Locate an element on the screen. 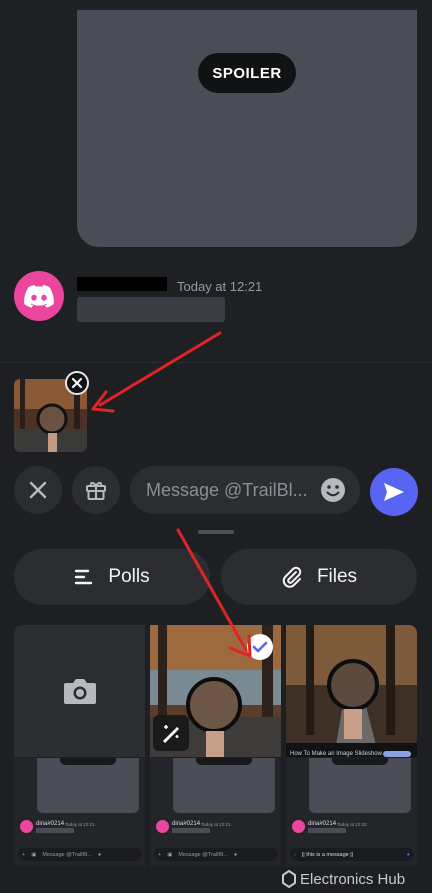  video-caption: How To Make an Image Slideshow is located at coordinates (336, 754).